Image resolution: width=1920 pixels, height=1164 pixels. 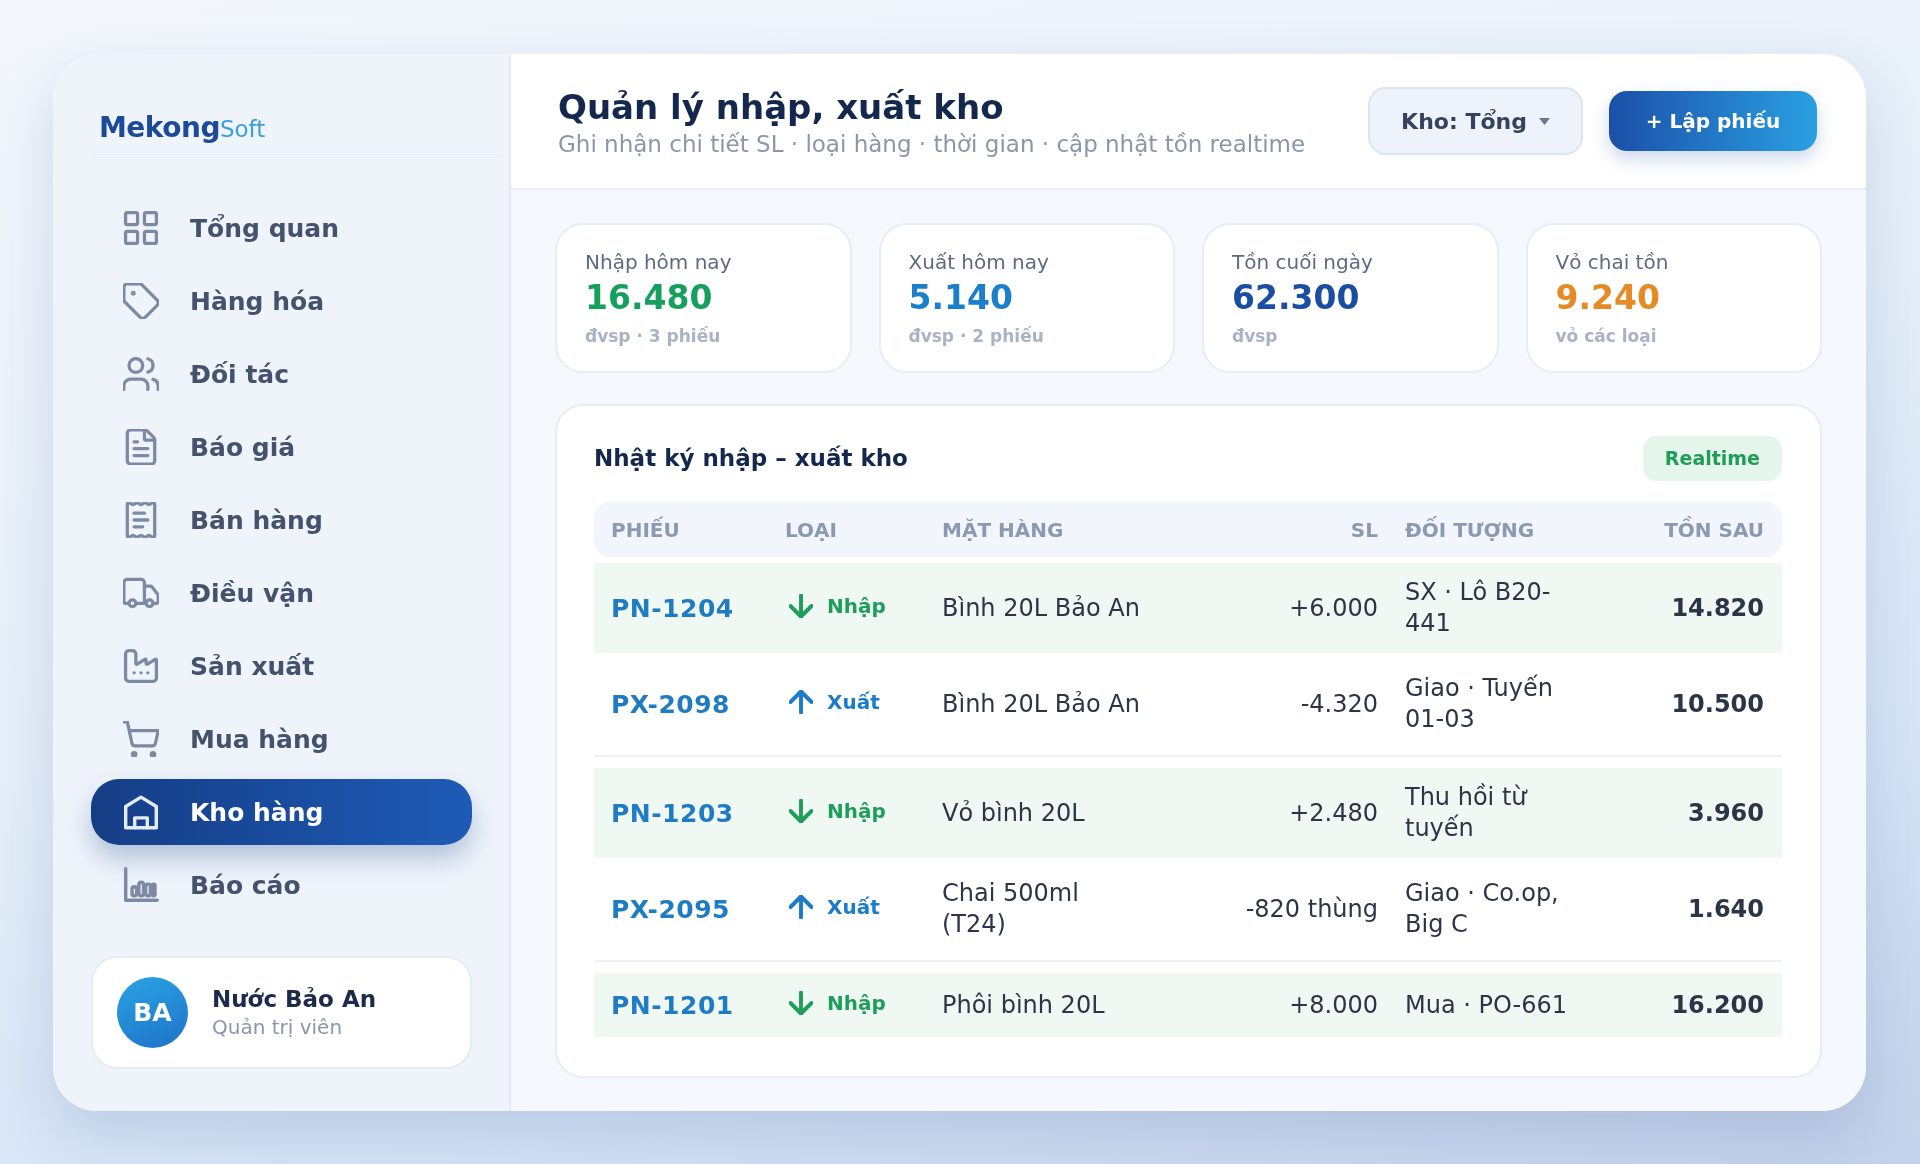 What do you see at coordinates (1482, 909) in the screenshot?
I see `table-cell-text: Giao · Co.op, Big C` at bounding box center [1482, 909].